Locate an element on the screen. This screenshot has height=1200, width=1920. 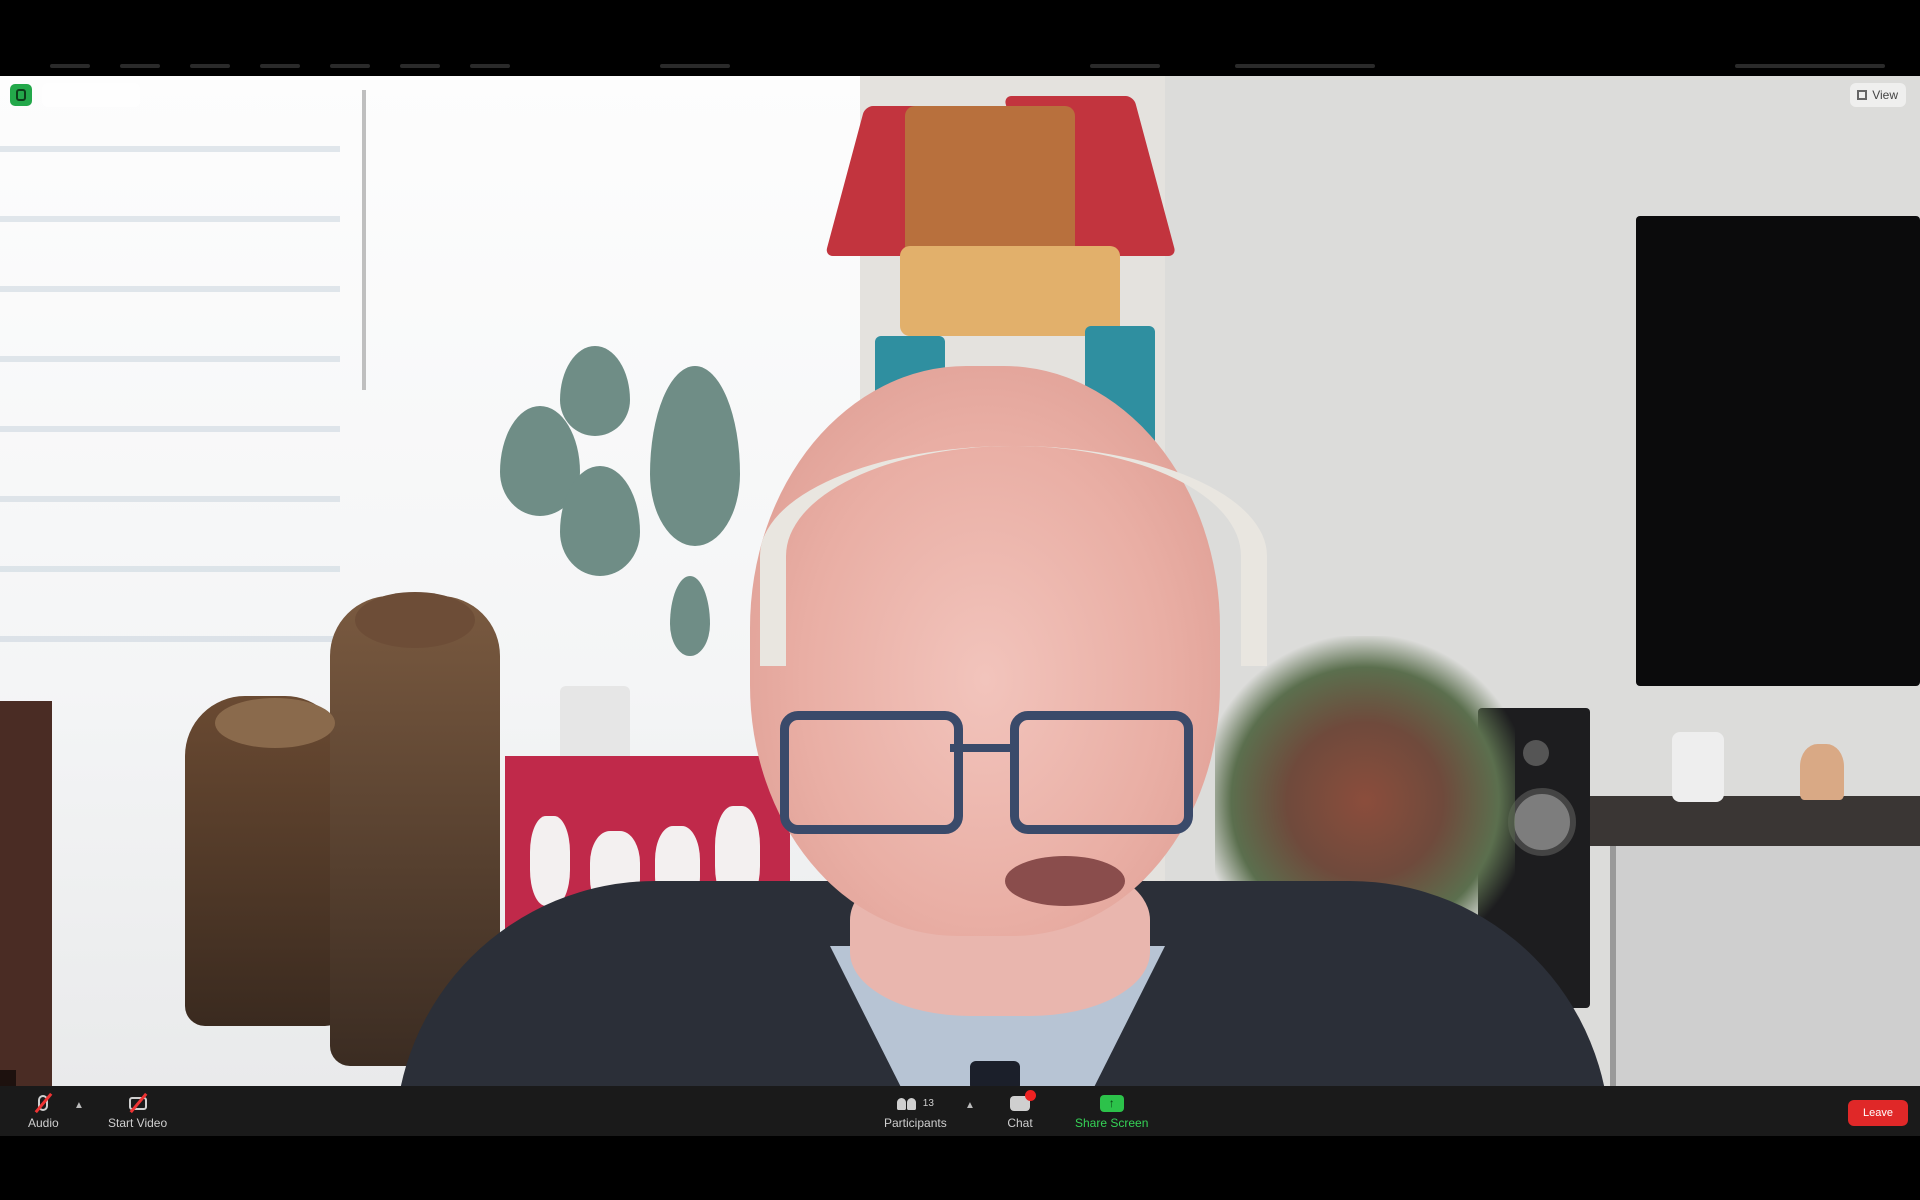
grid-icon is located at coordinates (1862, 95).